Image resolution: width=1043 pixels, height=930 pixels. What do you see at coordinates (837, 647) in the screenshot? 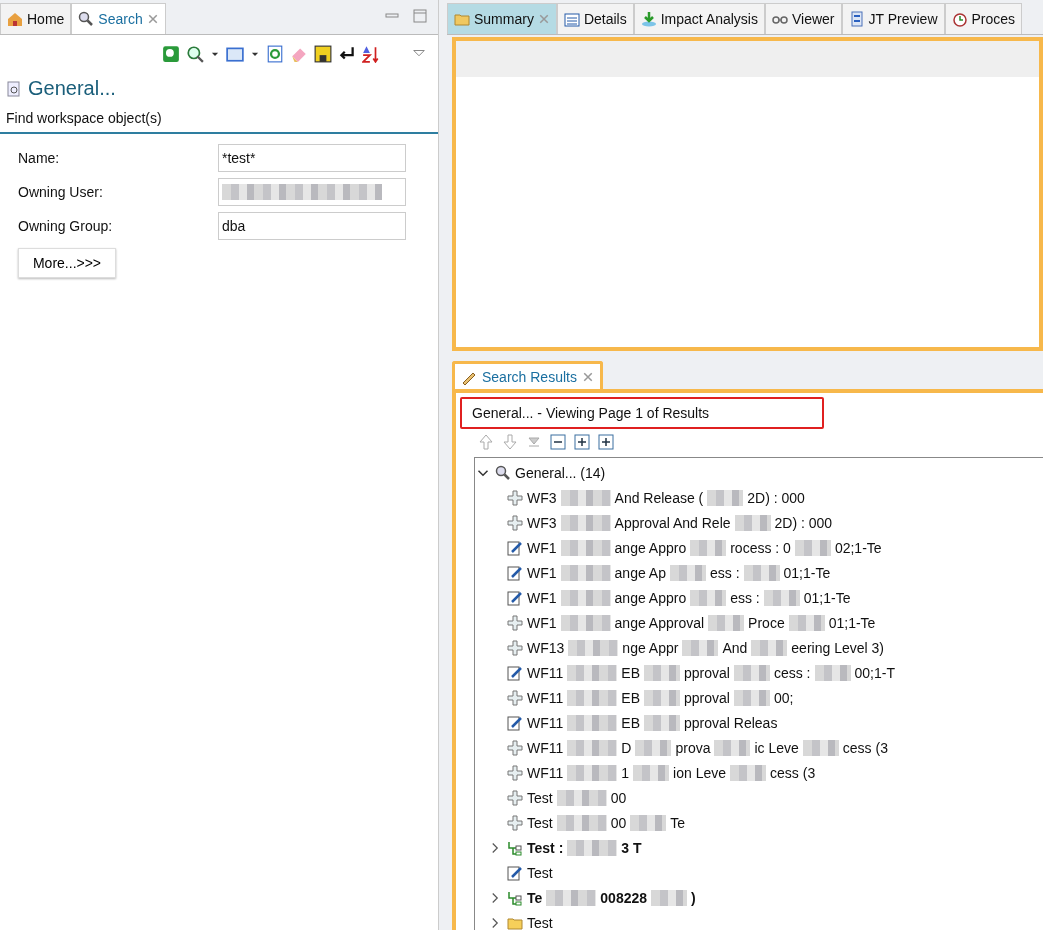
I see `tree-item-text: eering Level 3)` at bounding box center [837, 647].